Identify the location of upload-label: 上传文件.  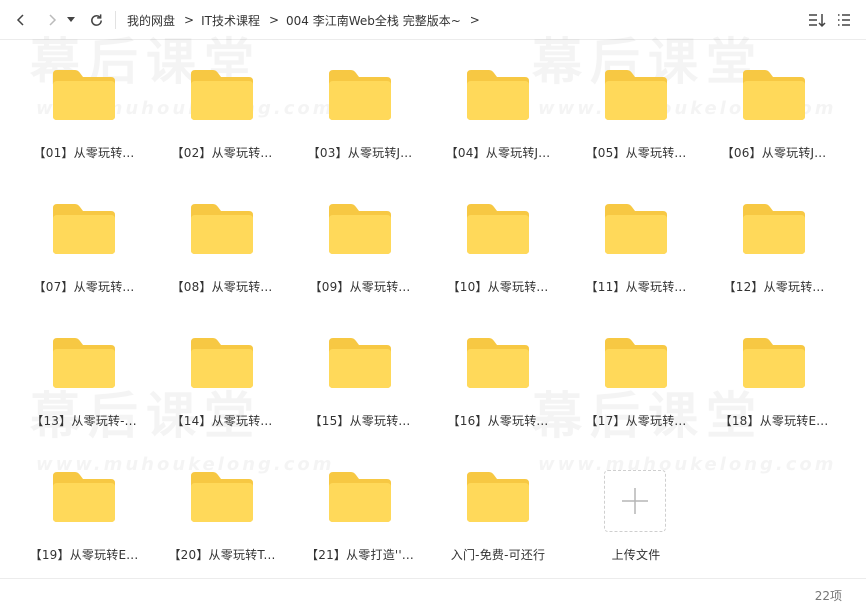
(636, 555).